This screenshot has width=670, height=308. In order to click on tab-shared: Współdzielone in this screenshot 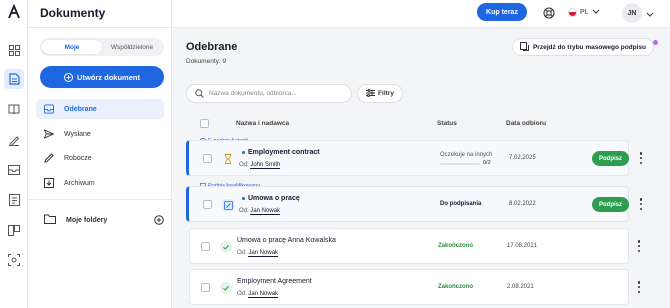, I will do `click(132, 47)`.